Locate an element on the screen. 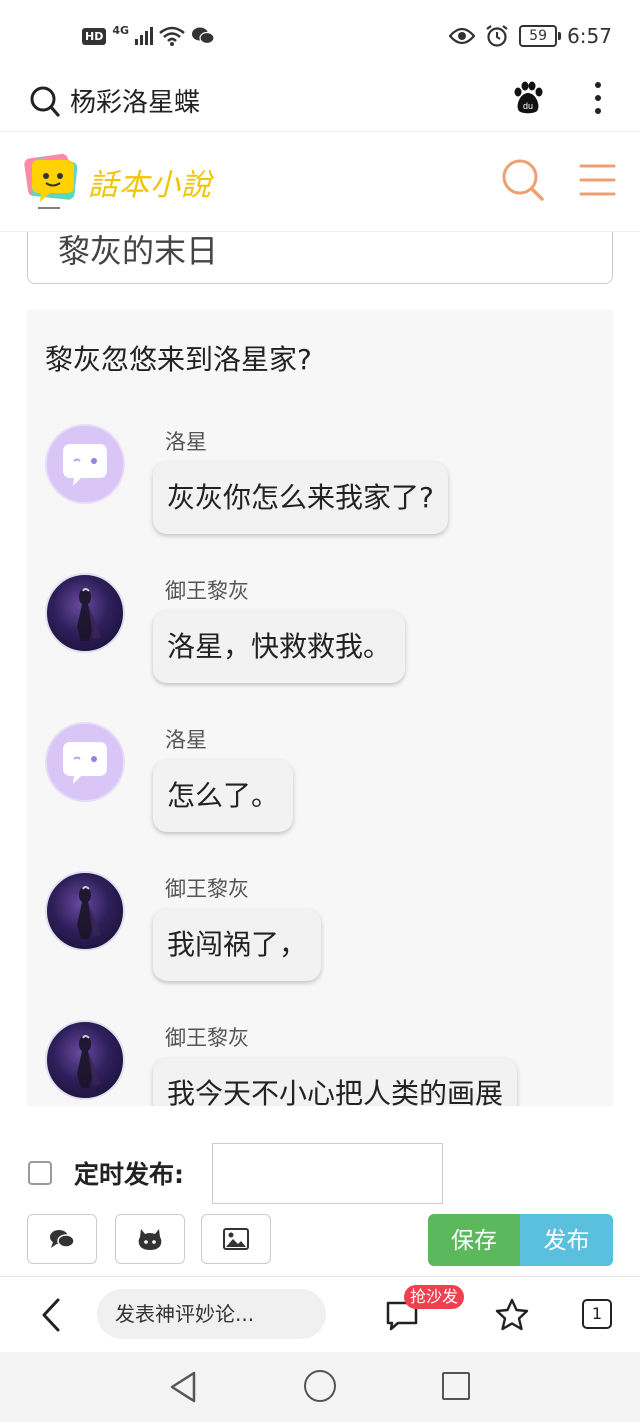 This screenshot has width=640, height=1422. chat-message: 御王黎灰 我今天不小心把人类的画展 is located at coordinates (325, 1063).